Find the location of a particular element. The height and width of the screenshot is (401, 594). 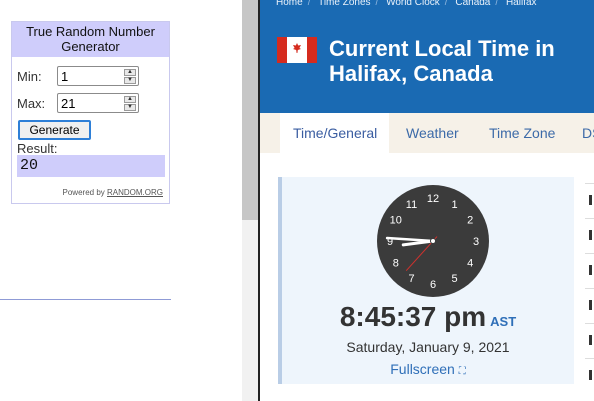

clock-number: 8 is located at coordinates (396, 264).